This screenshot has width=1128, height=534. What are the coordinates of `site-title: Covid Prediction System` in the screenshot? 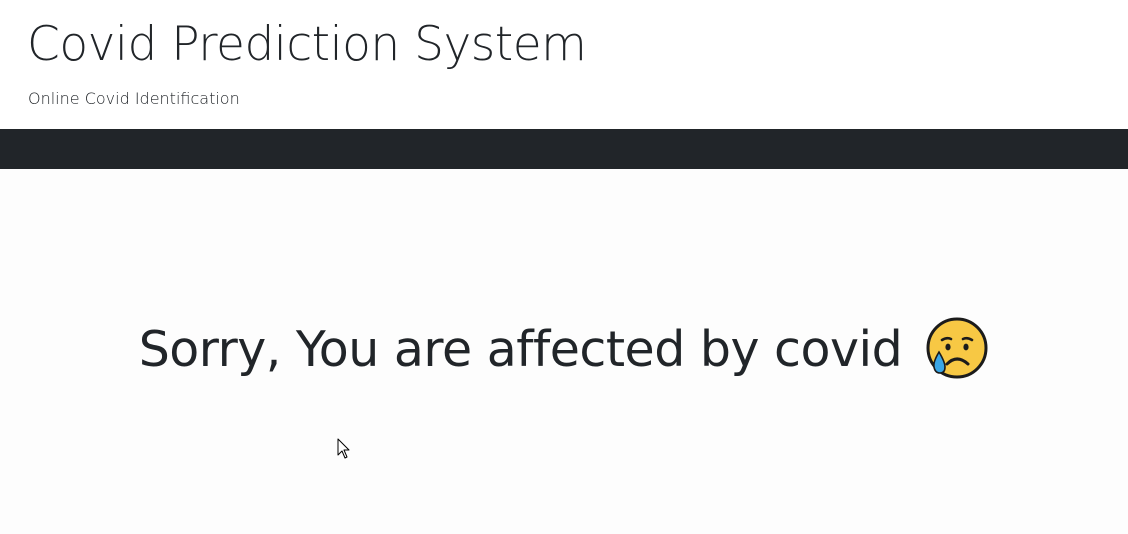 It's located at (307, 44).